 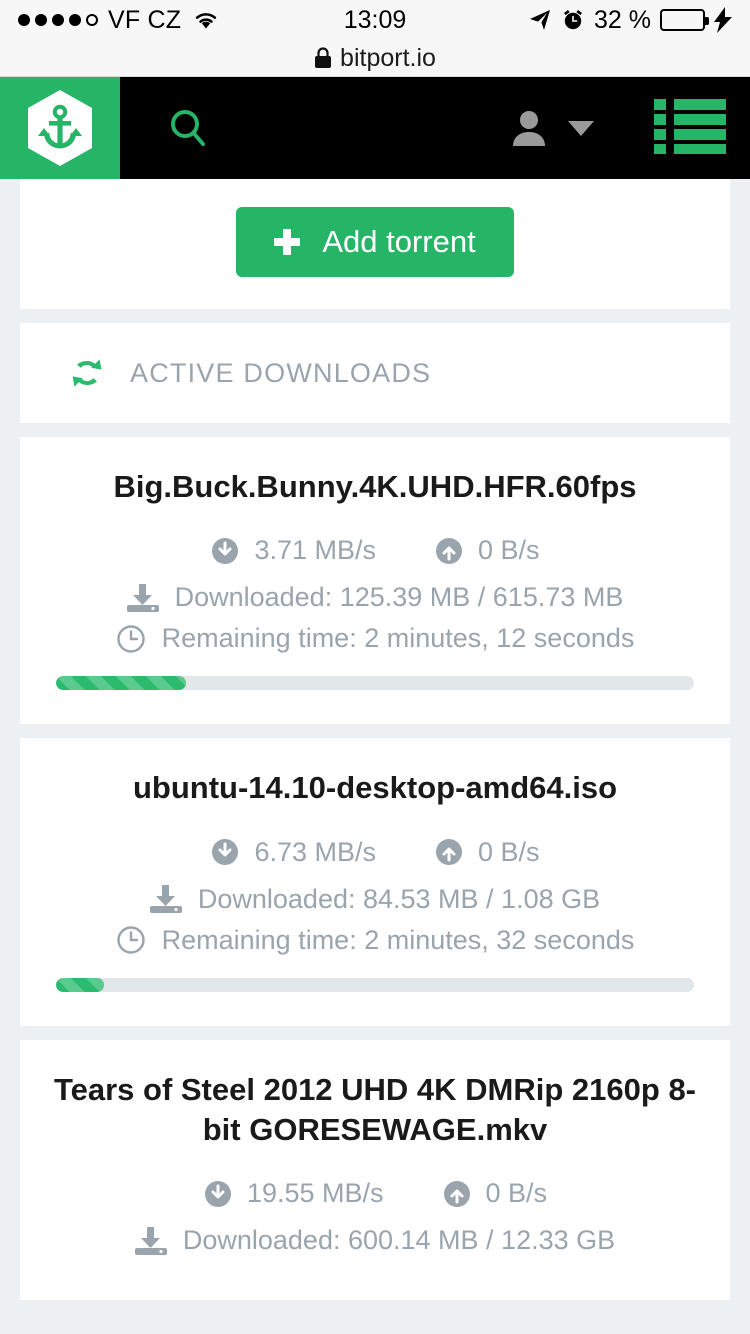 I want to click on active-downloads-title: ACTIVE DOWNLOADS, so click(x=281, y=372).